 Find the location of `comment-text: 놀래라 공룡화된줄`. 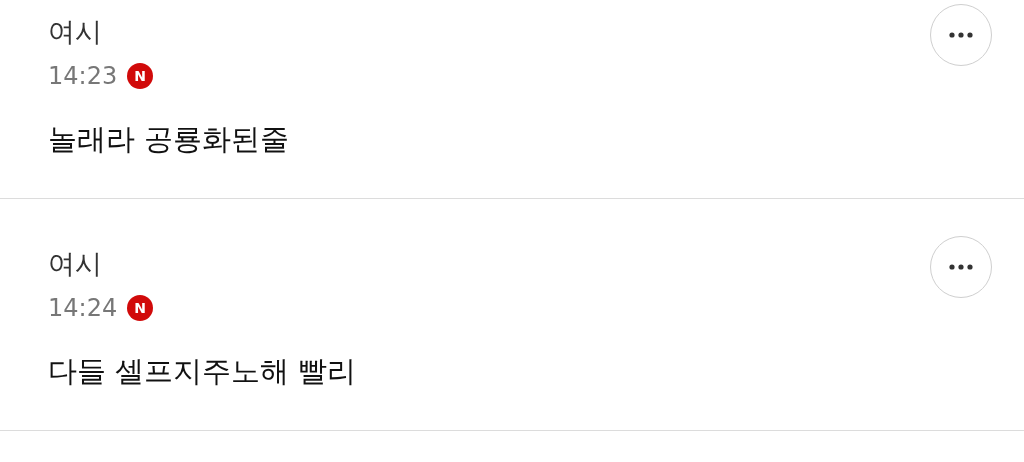

comment-text: 놀래라 공룡화된줄 is located at coordinates (169, 139).